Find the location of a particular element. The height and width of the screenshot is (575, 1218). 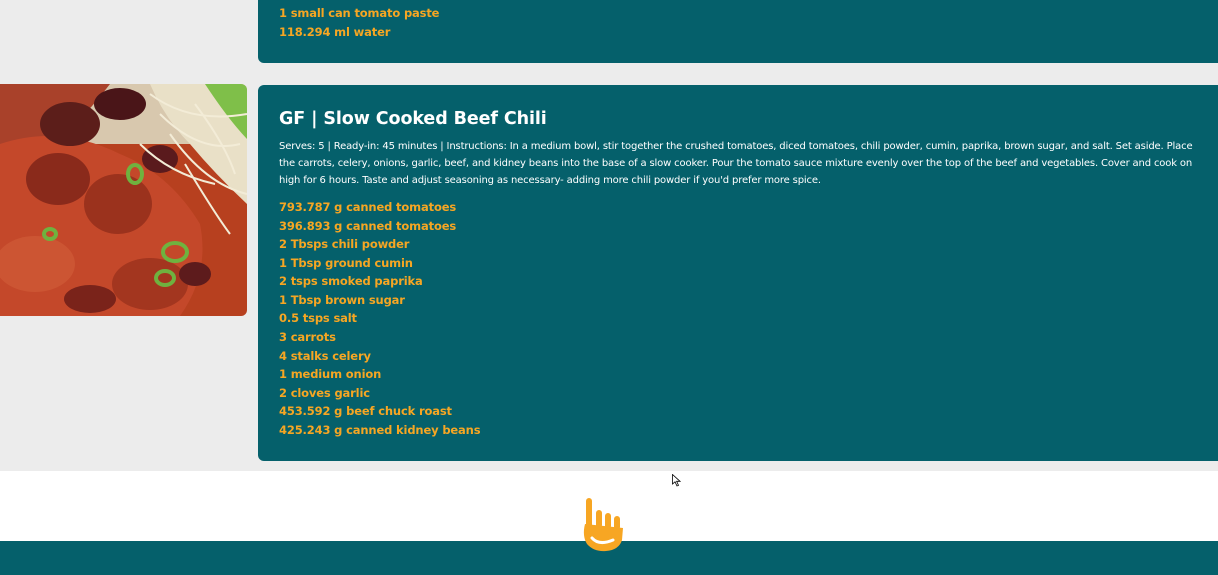

hand-pointing-up-icon is located at coordinates (602, 524).